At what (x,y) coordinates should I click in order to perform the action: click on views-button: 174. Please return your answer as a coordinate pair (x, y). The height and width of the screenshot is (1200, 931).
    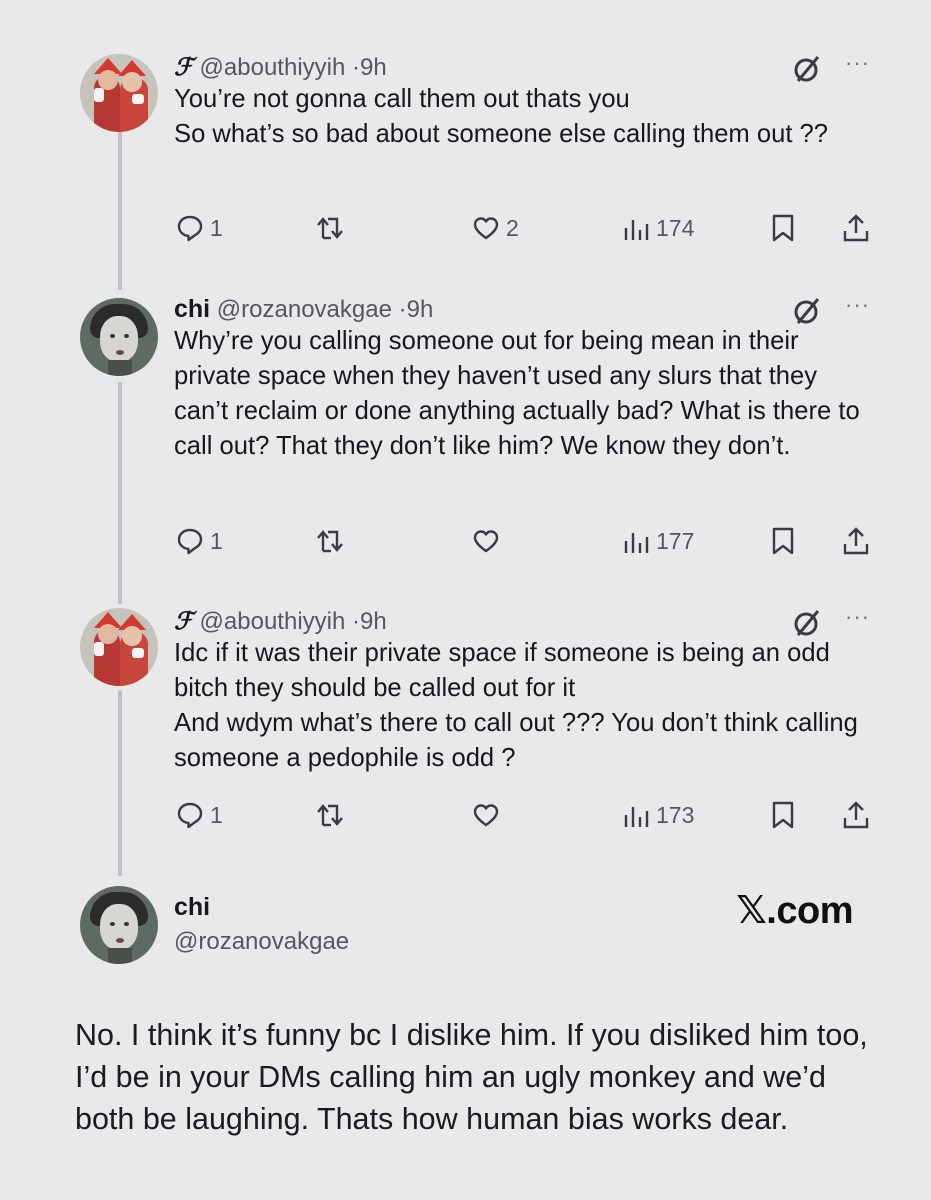
    Looking at the image, I should click on (658, 228).